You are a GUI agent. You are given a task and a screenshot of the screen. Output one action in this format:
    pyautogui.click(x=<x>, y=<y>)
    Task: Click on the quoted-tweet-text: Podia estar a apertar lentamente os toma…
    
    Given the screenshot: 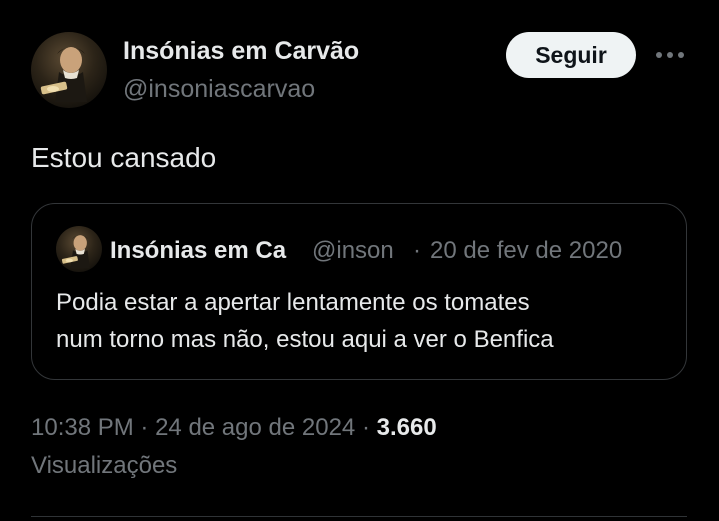 What is the action you would take?
    pyautogui.click(x=366, y=321)
    